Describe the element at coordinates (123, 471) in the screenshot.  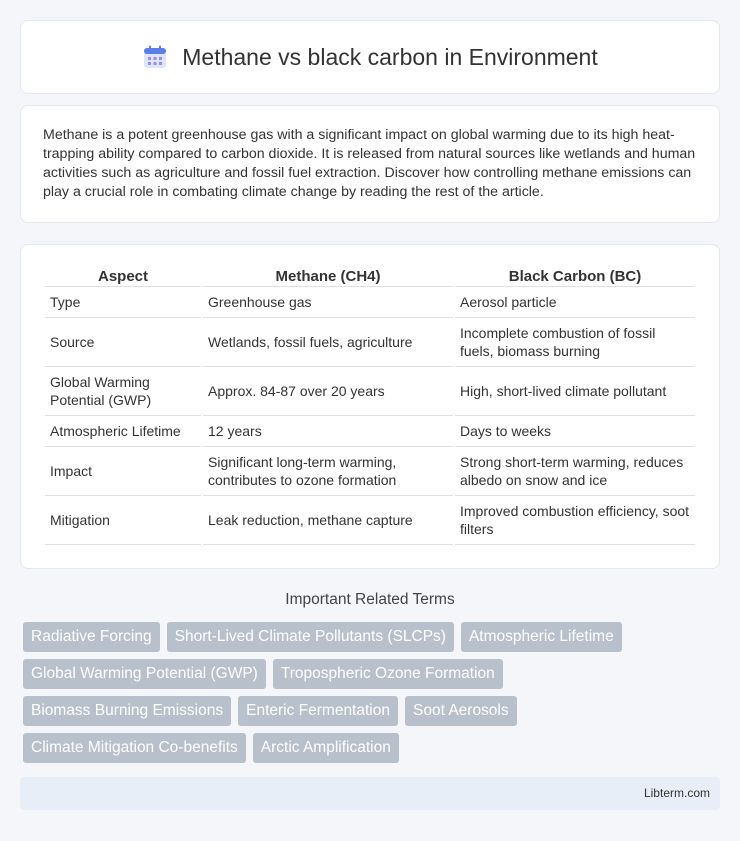
I see `cell-aspect: Impact` at that location.